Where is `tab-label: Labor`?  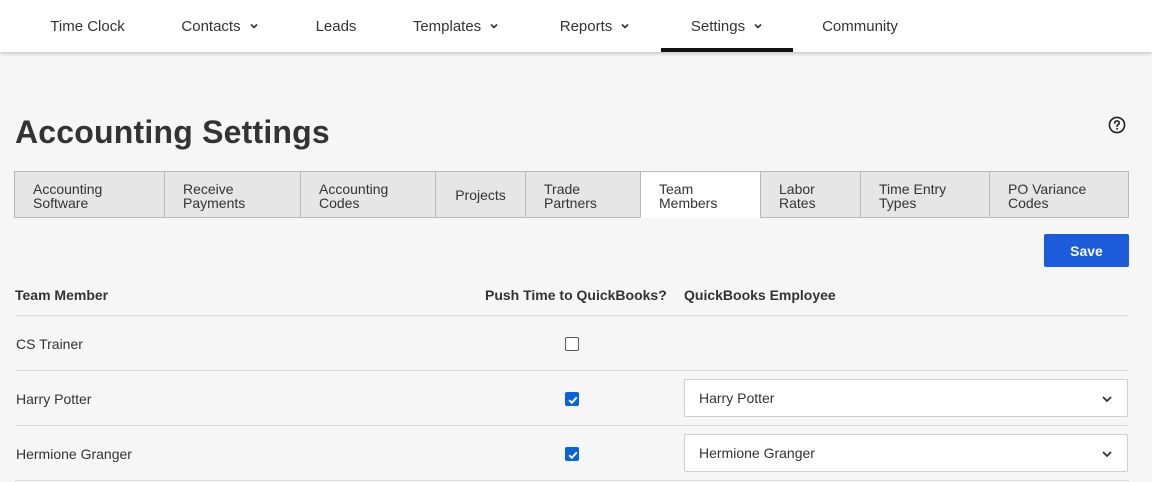 tab-label: Labor is located at coordinates (797, 189).